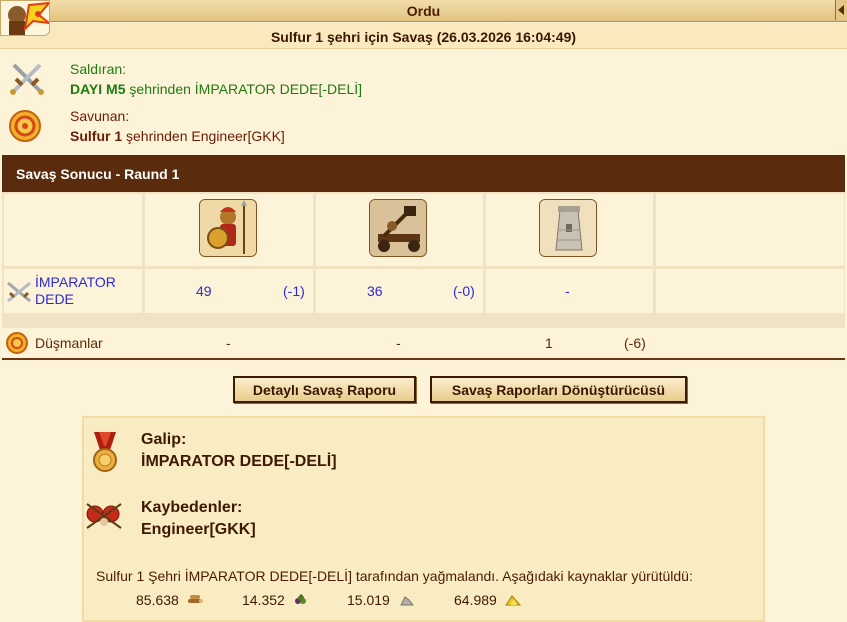 The image size is (847, 622). What do you see at coordinates (98, 89) in the screenshot?
I see `attacker-city: DAYI M5` at bounding box center [98, 89].